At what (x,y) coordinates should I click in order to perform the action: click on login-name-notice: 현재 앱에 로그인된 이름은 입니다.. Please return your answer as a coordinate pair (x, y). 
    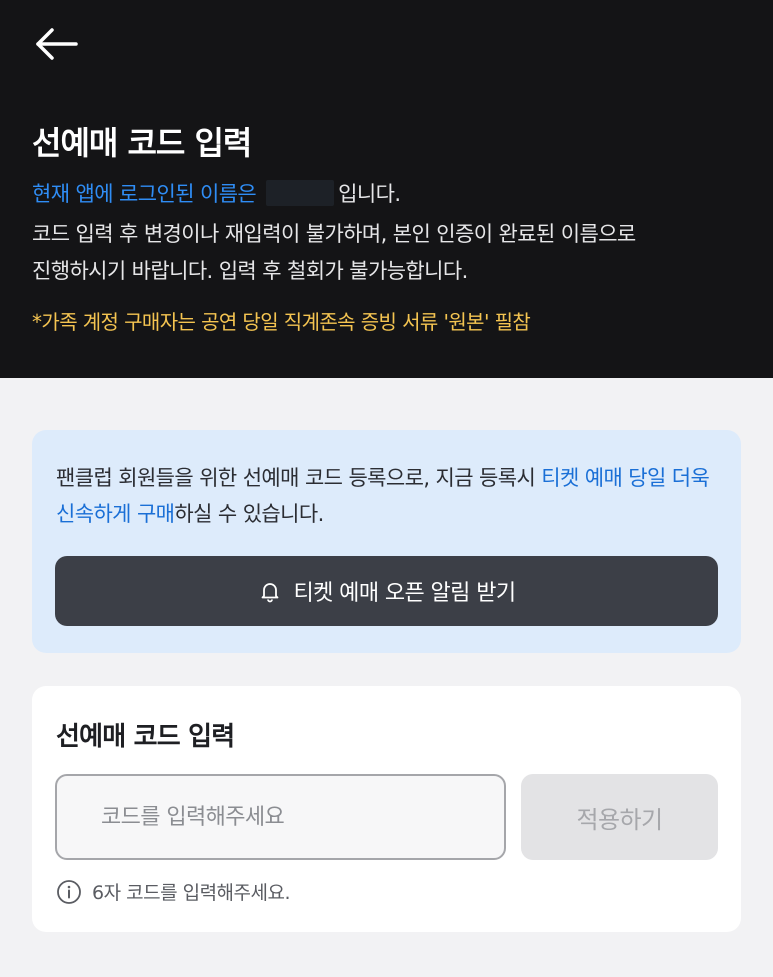
    Looking at the image, I should click on (392, 194).